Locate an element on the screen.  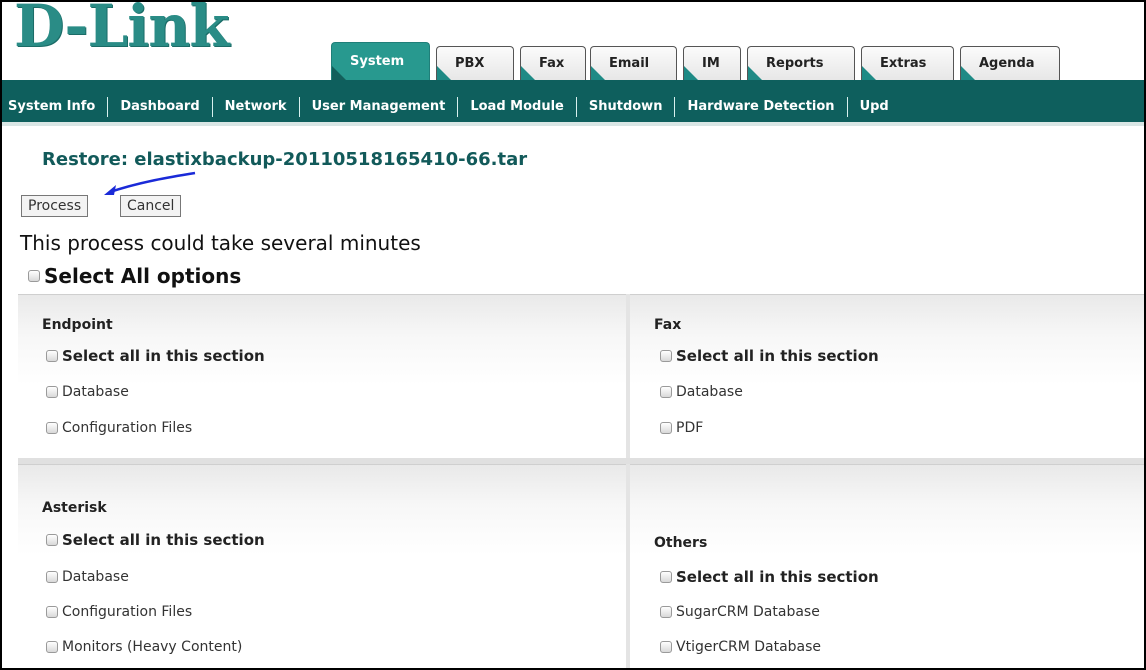
subnav-hardware-detection: Hardware Detection is located at coordinates (760, 107).